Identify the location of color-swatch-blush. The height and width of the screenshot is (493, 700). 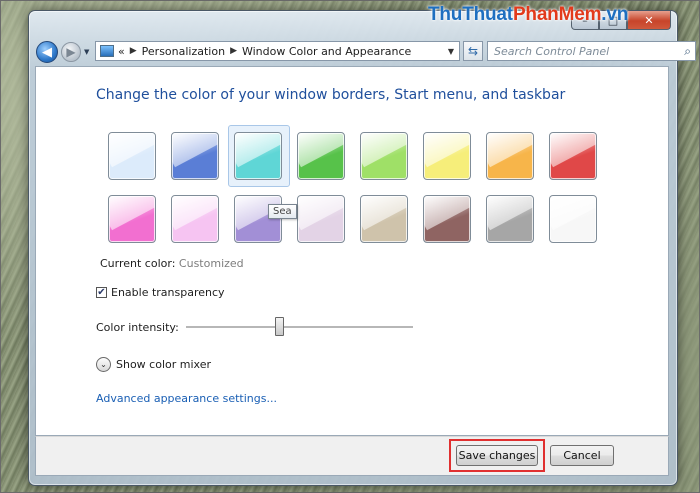
(195, 219).